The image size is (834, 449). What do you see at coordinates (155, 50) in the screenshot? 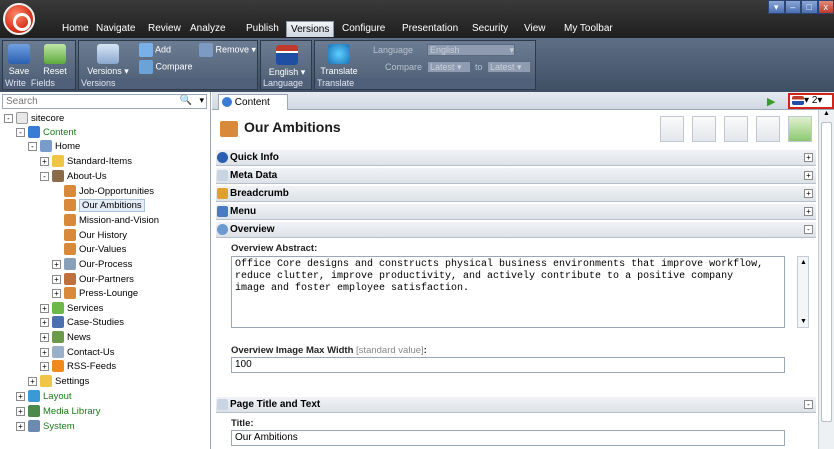
I see `add-version-button: Add` at bounding box center [155, 50].